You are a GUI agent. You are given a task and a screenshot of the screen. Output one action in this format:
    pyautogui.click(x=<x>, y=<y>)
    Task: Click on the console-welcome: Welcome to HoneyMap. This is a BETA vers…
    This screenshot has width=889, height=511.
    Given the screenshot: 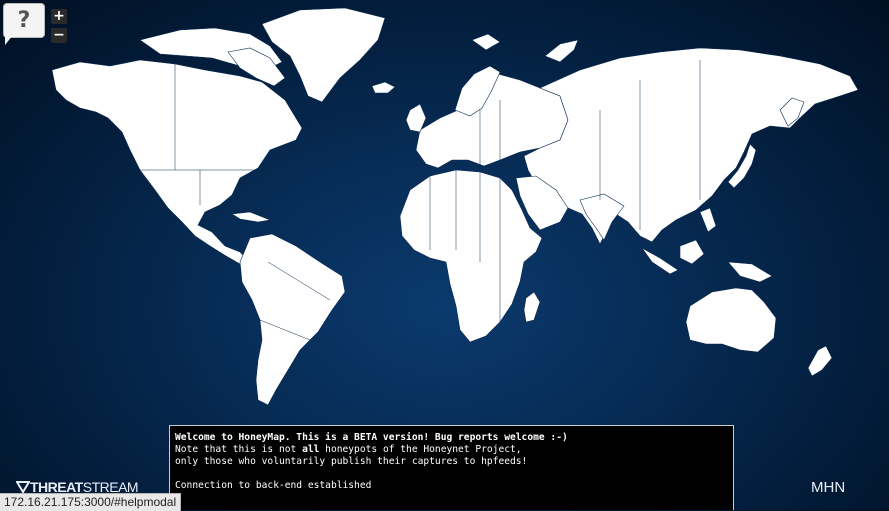 What is the action you would take?
    pyautogui.click(x=371, y=437)
    